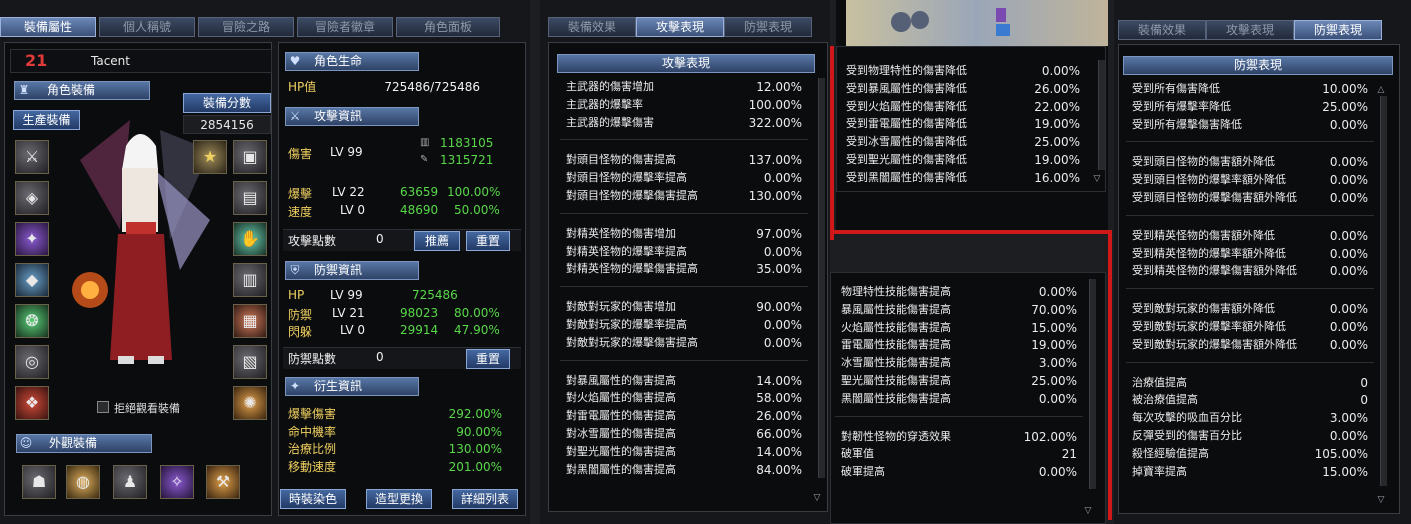 The height and width of the screenshot is (524, 1411). What do you see at coordinates (684, 416) in the screenshot?
I see `stat-row: 對雷電屬性的傷害提高 26.00%` at bounding box center [684, 416].